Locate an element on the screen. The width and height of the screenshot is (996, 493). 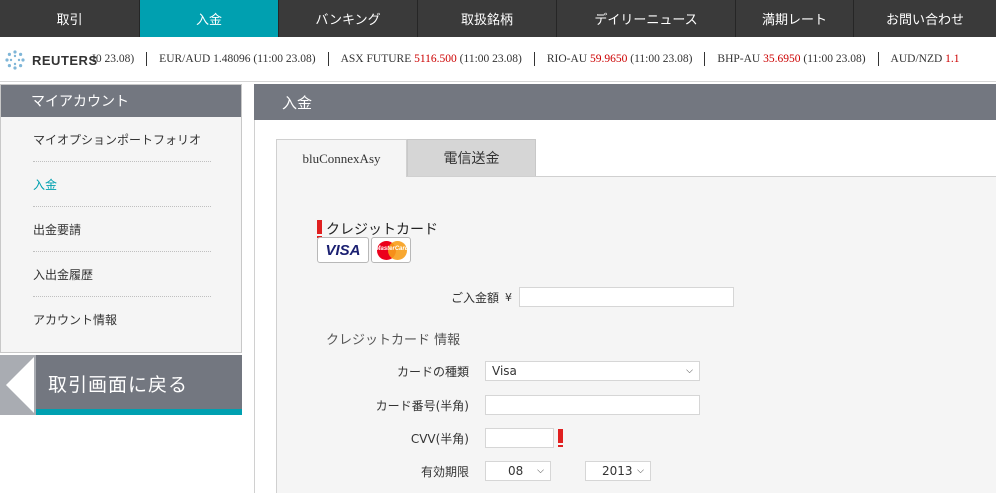
sidebar-item-transaction-history: 入出金履歴 is located at coordinates (122, 274).